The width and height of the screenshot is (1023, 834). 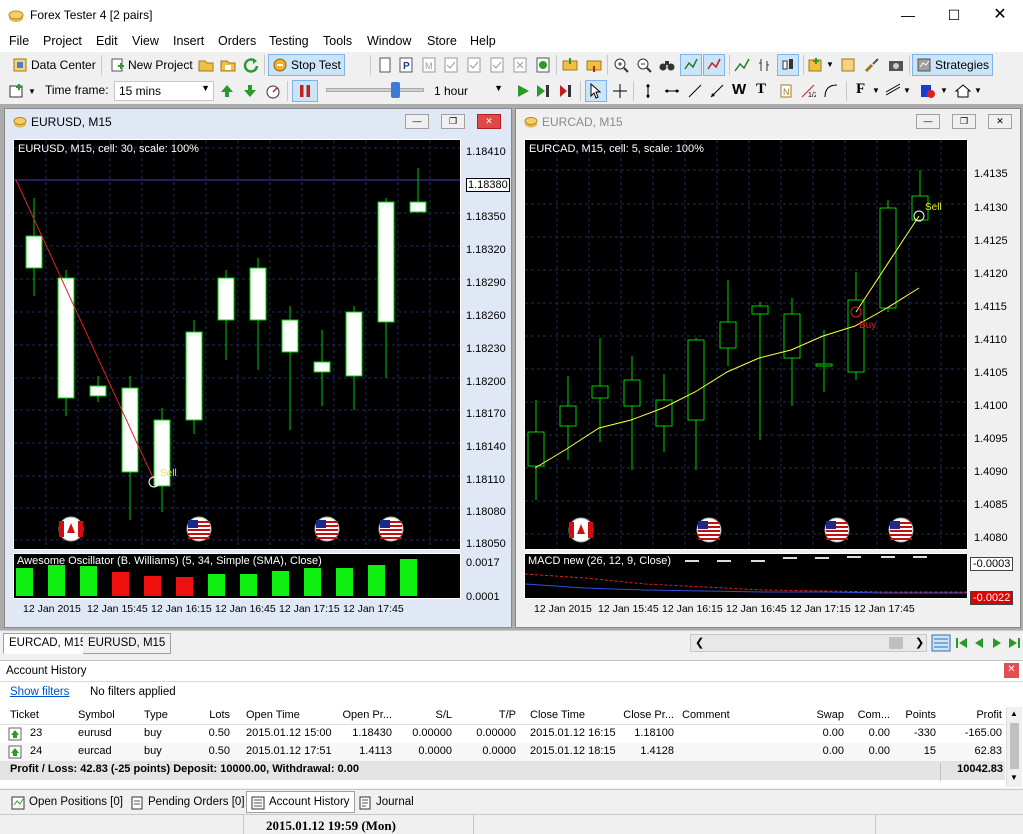 I want to click on add-chart-icon, so click(x=17, y=91).